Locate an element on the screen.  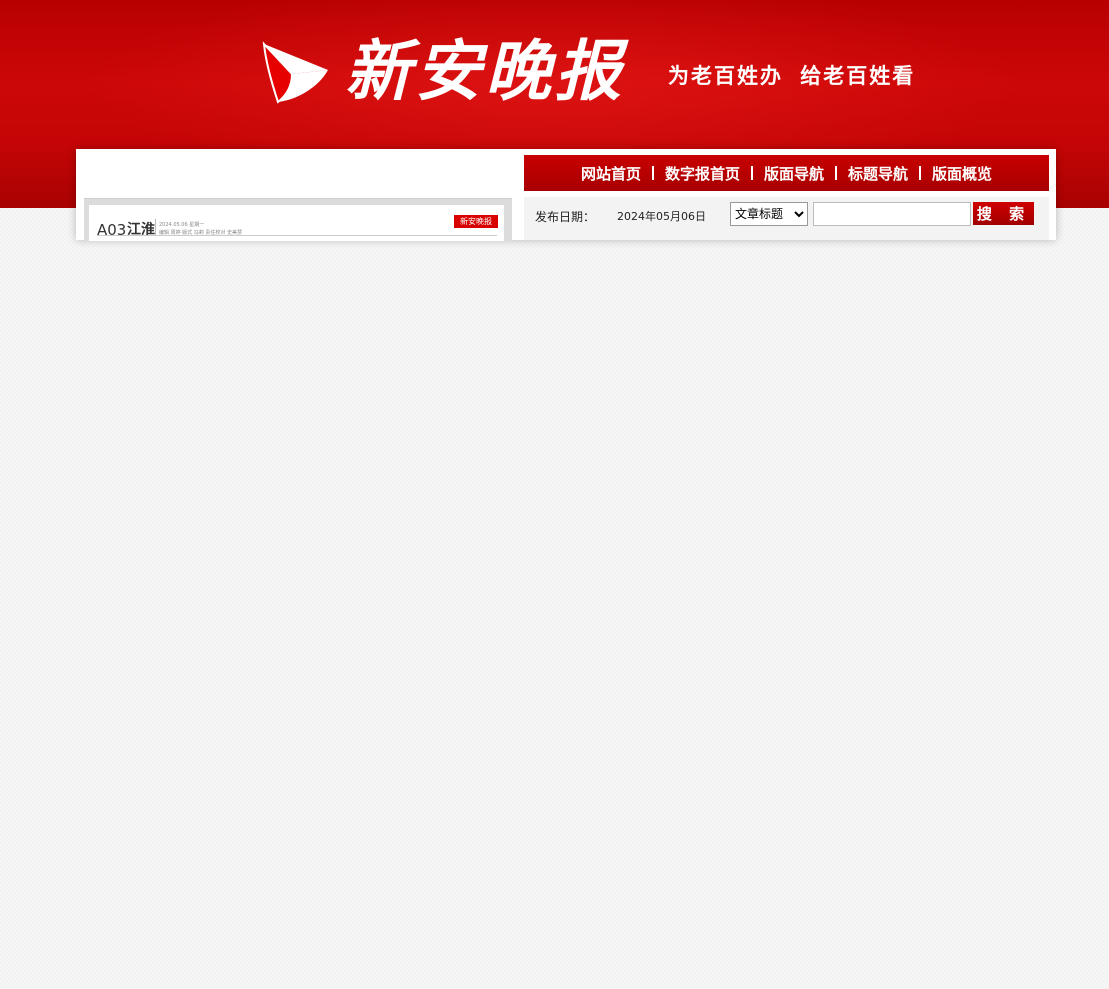
search-button: 搜 索 is located at coordinates (1003, 213).